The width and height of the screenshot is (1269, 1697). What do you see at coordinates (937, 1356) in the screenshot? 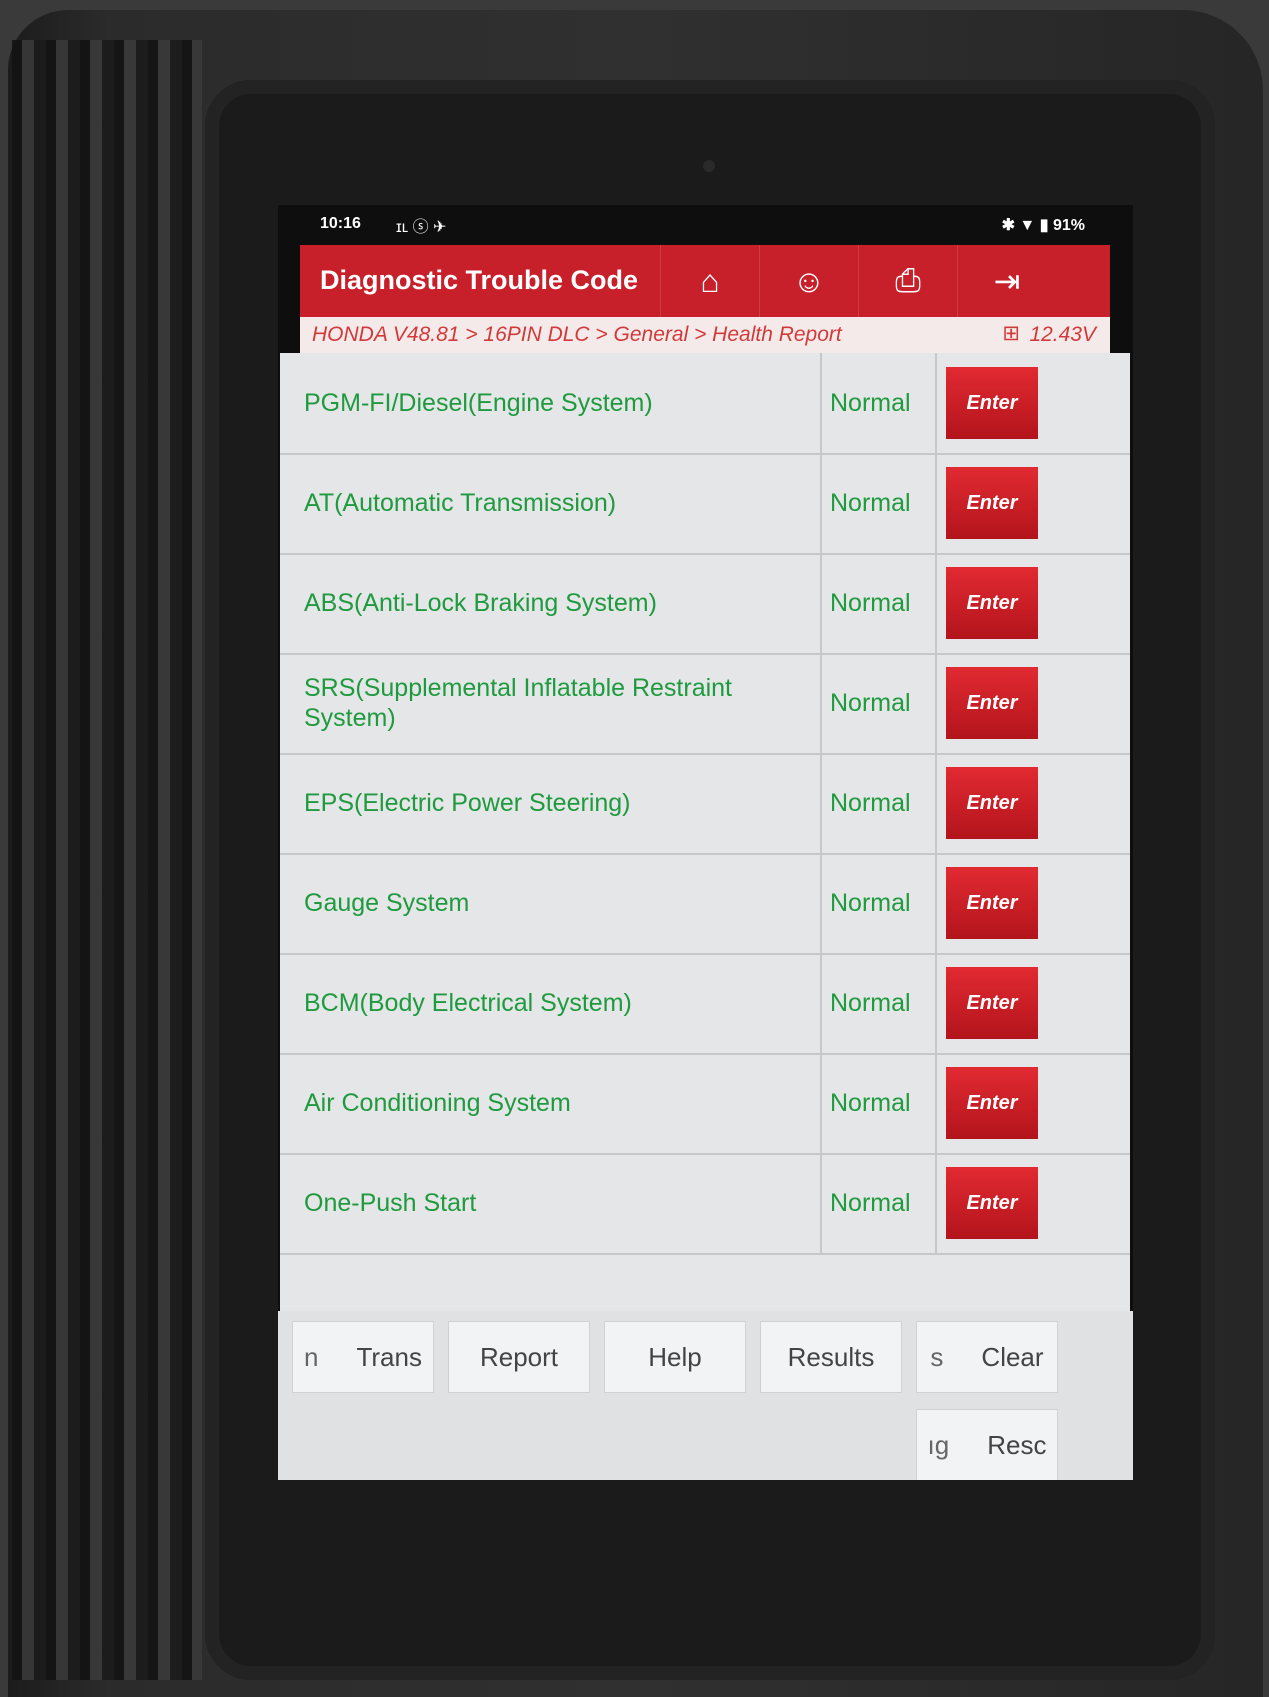
I see `button-prefix: s` at bounding box center [937, 1356].